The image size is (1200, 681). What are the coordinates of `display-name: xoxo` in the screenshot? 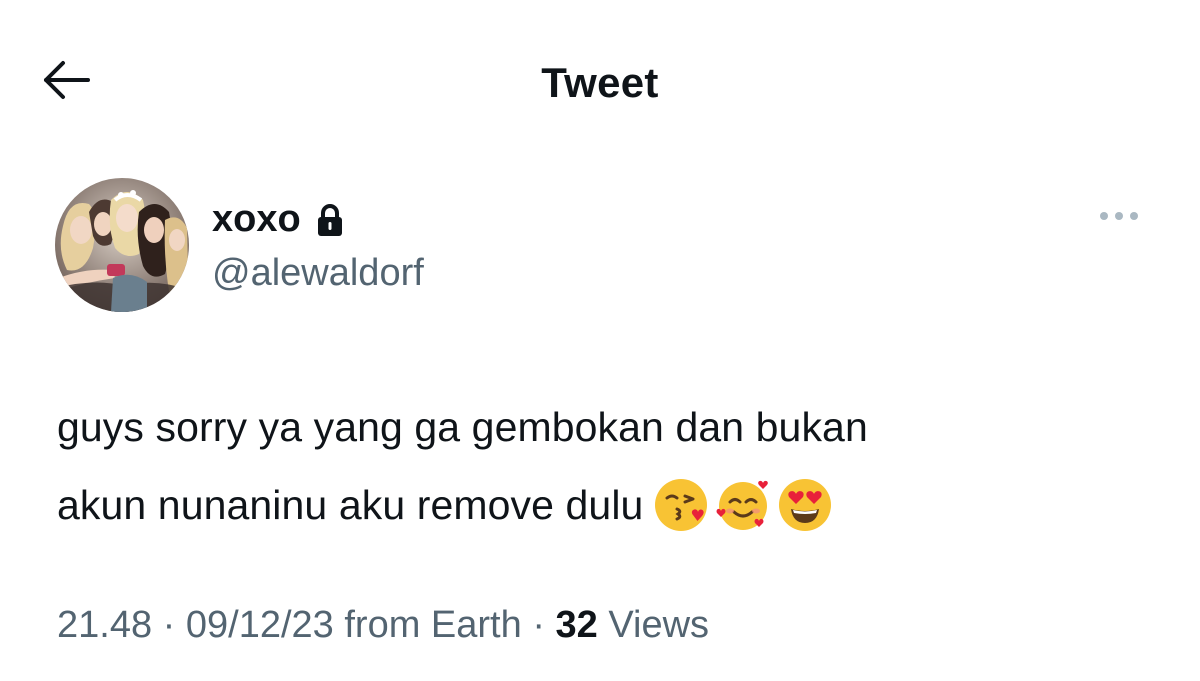 It's located at (256, 219).